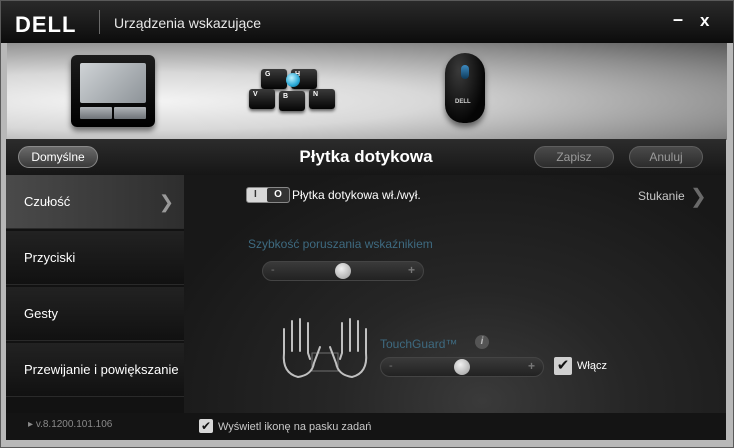  What do you see at coordinates (262, 99) in the screenshot?
I see `key-v: V` at bounding box center [262, 99].